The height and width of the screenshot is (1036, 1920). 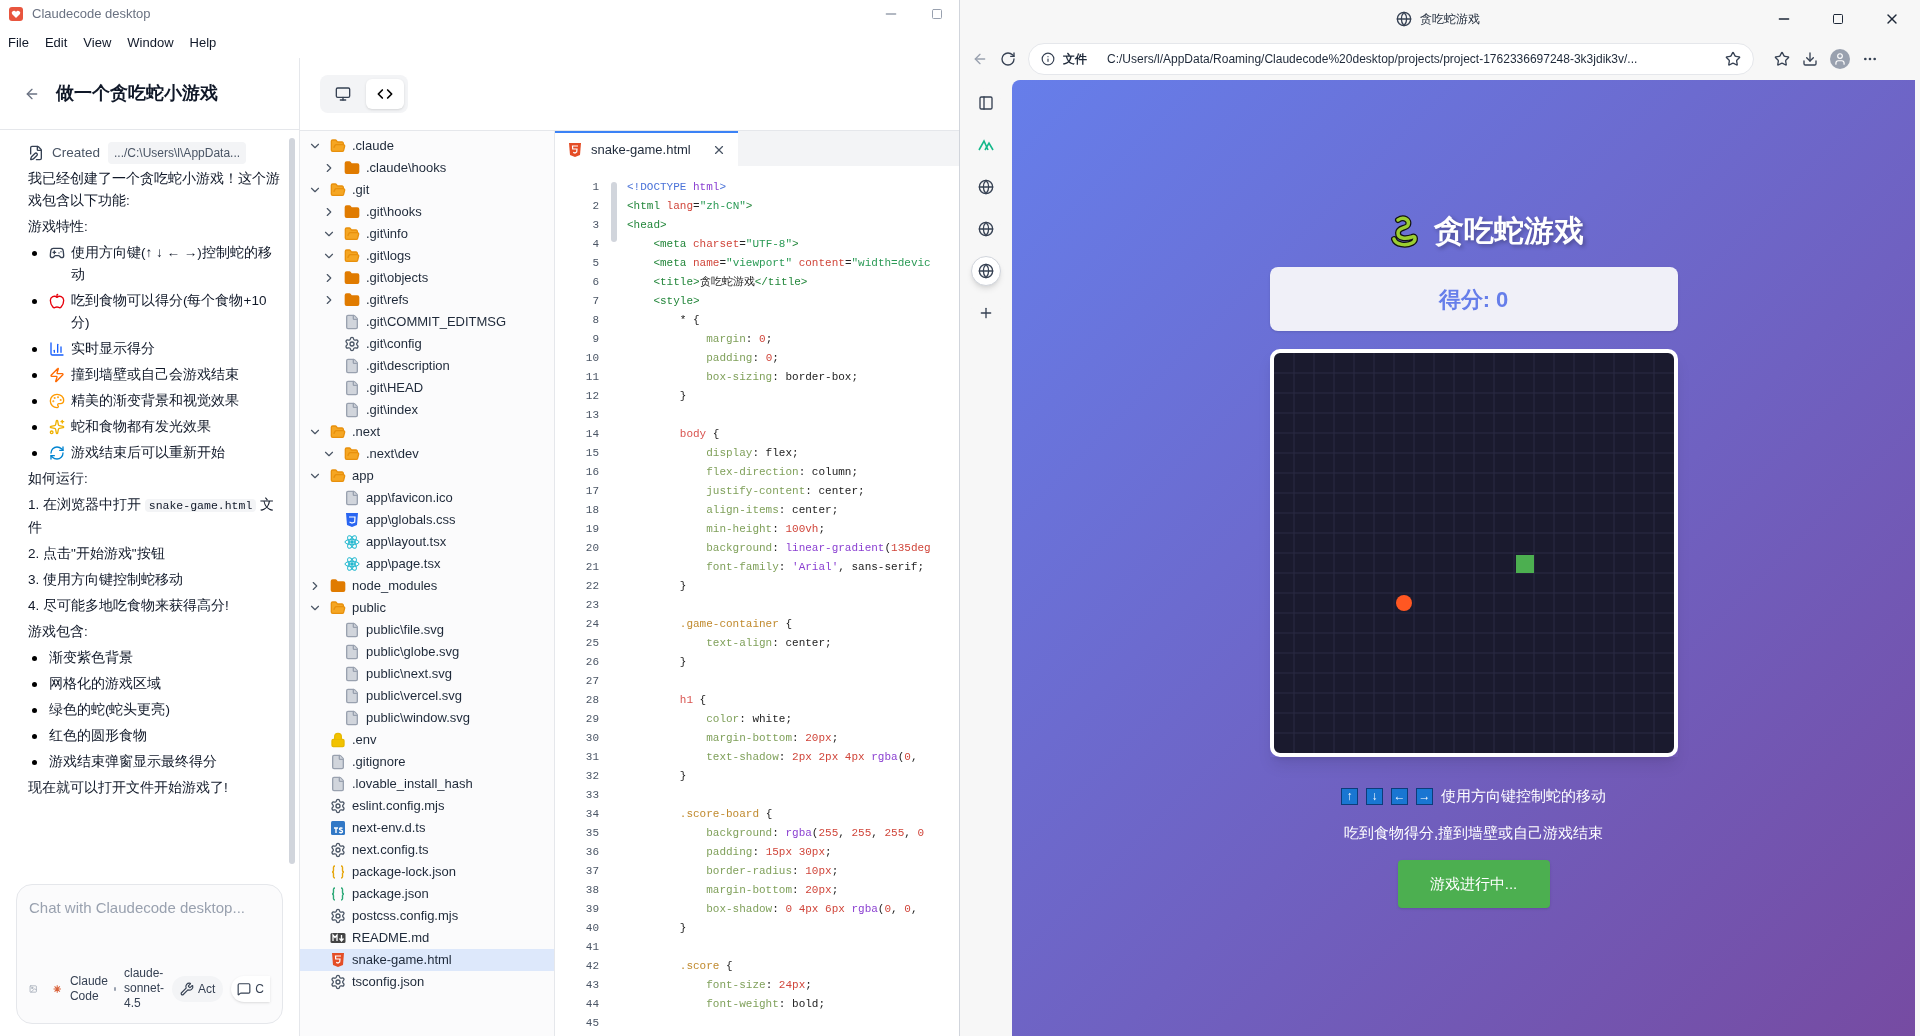 I want to click on code-line: font-weight: bold;, so click(x=765, y=1004).